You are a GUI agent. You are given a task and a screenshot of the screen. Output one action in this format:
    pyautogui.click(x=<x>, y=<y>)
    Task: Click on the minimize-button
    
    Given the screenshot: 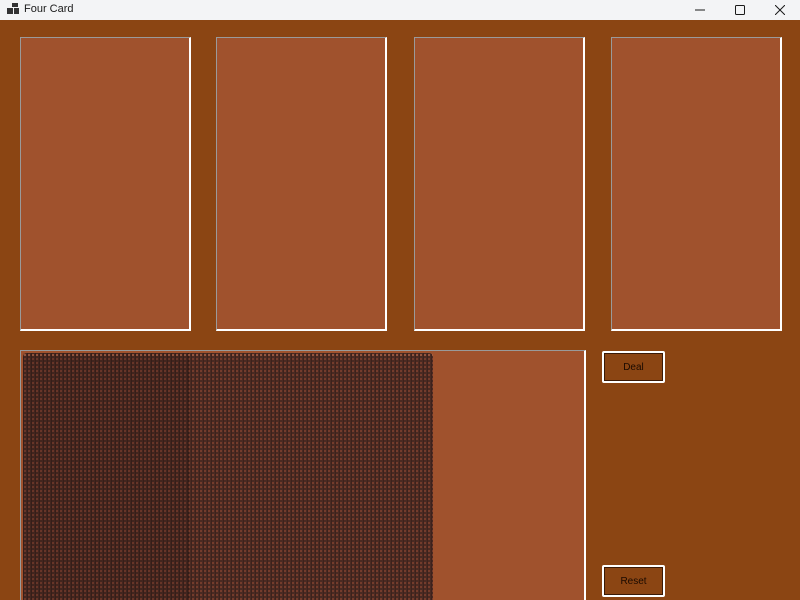 What is the action you would take?
    pyautogui.click(x=700, y=10)
    